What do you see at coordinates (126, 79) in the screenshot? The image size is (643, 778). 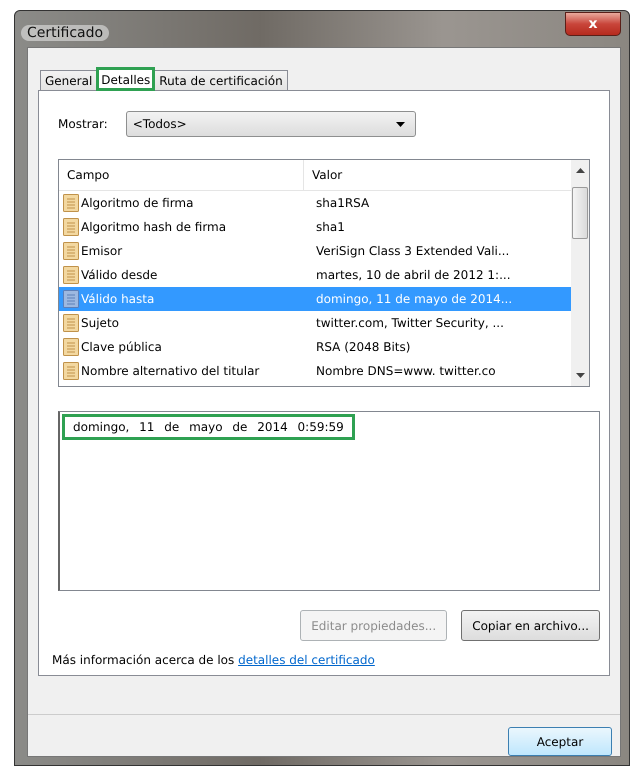 I see `tab: Detalles` at bounding box center [126, 79].